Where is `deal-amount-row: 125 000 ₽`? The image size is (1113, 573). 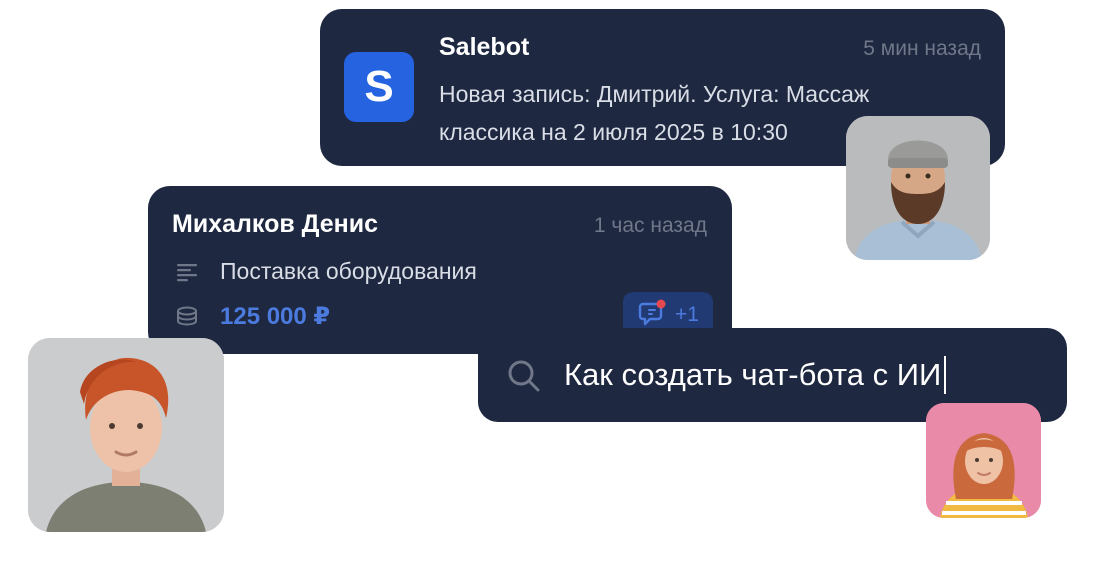
deal-amount-row: 125 000 ₽ is located at coordinates (252, 316).